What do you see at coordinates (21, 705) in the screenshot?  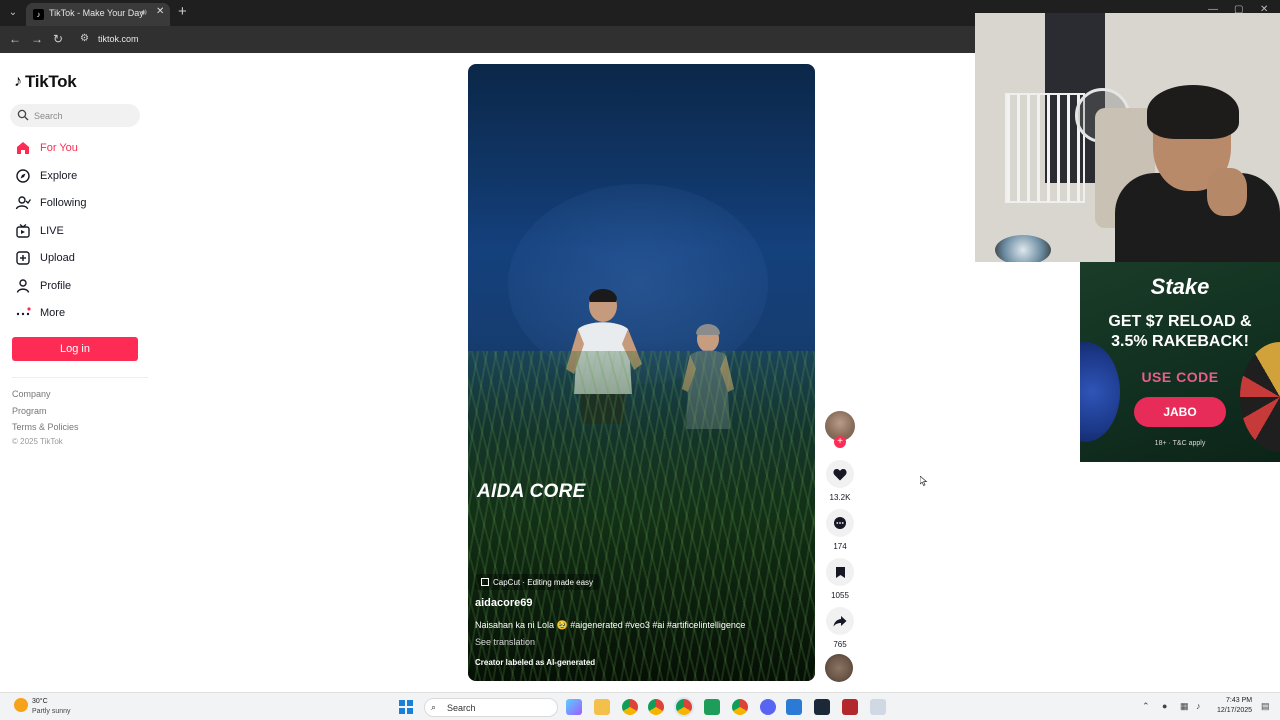 I see `weather-sun-icon` at bounding box center [21, 705].